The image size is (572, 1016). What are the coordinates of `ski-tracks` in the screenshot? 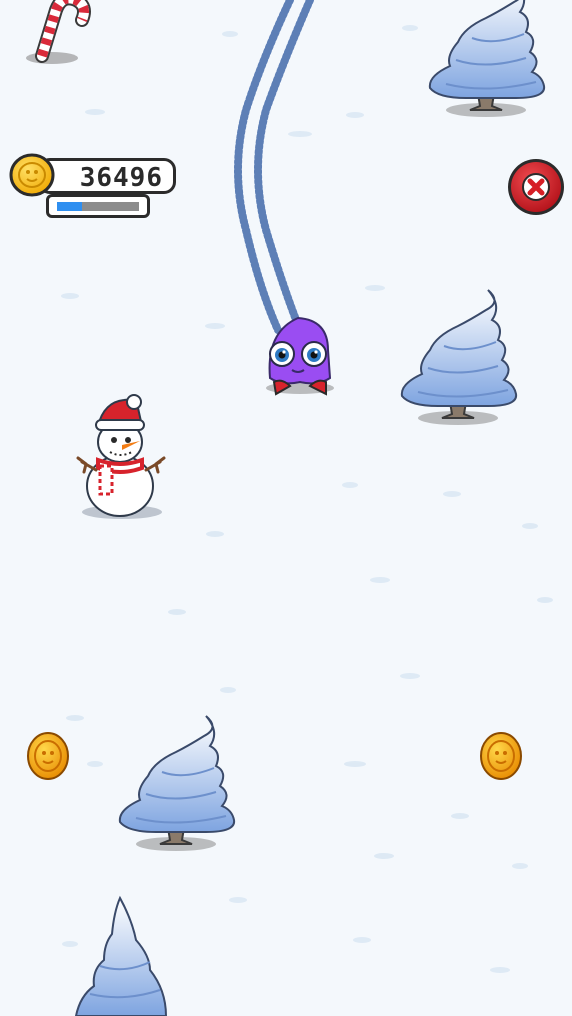 It's located at (274, 167).